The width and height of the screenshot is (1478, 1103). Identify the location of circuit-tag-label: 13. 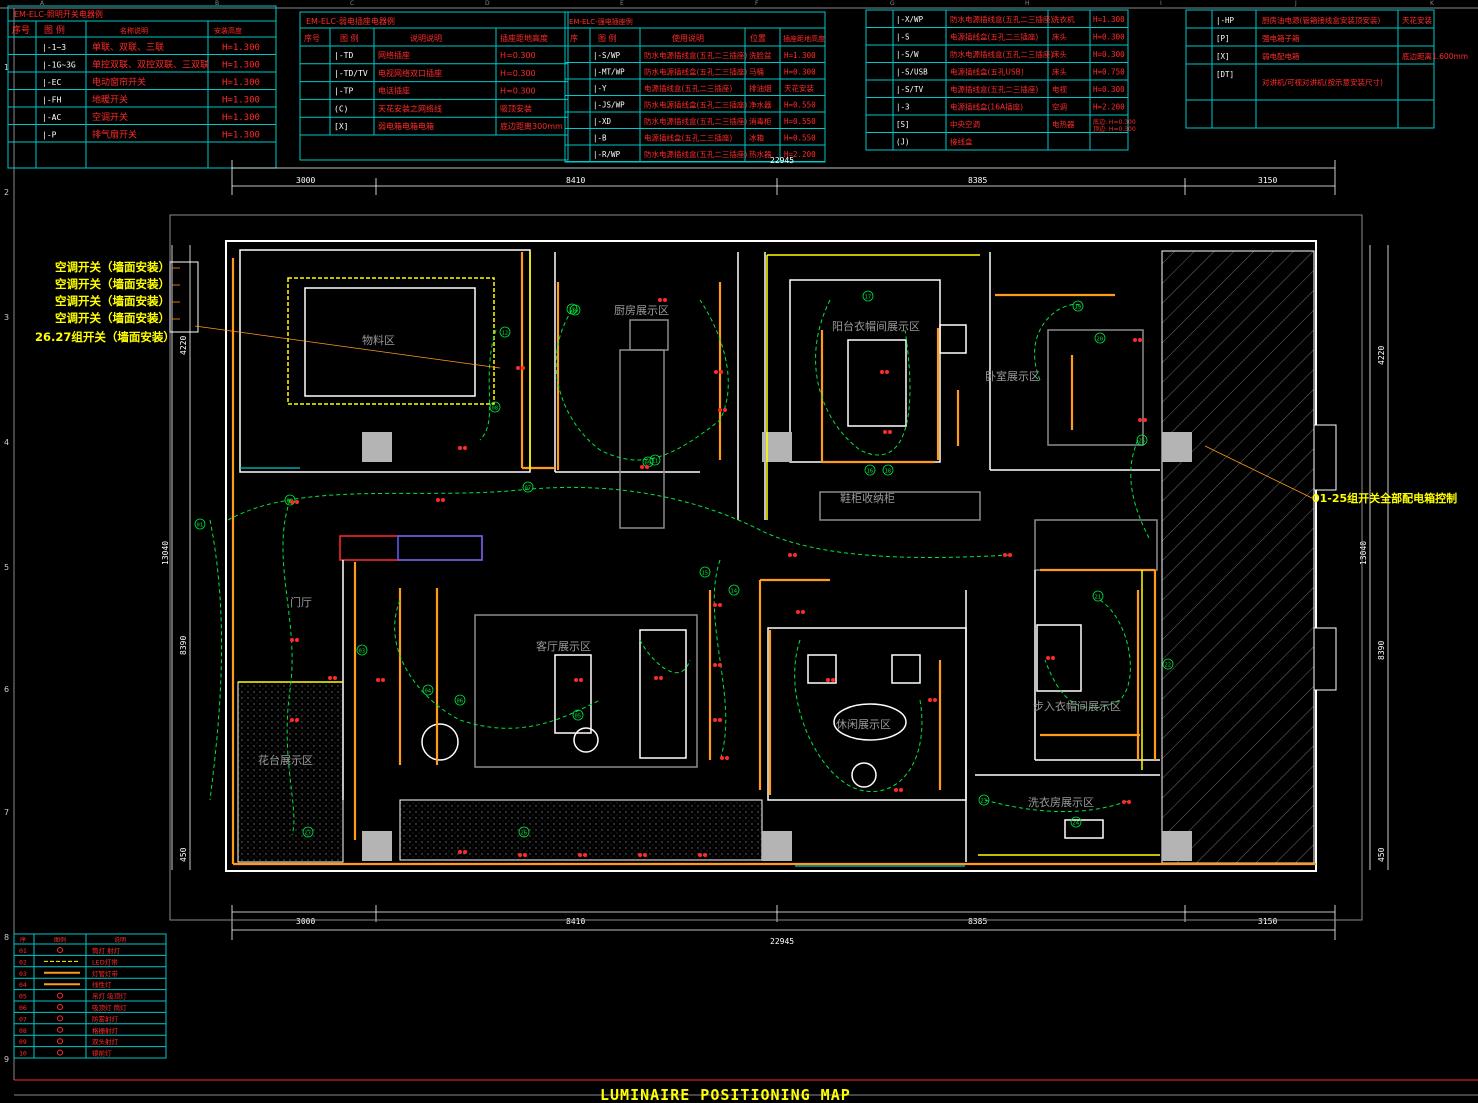
(572, 311).